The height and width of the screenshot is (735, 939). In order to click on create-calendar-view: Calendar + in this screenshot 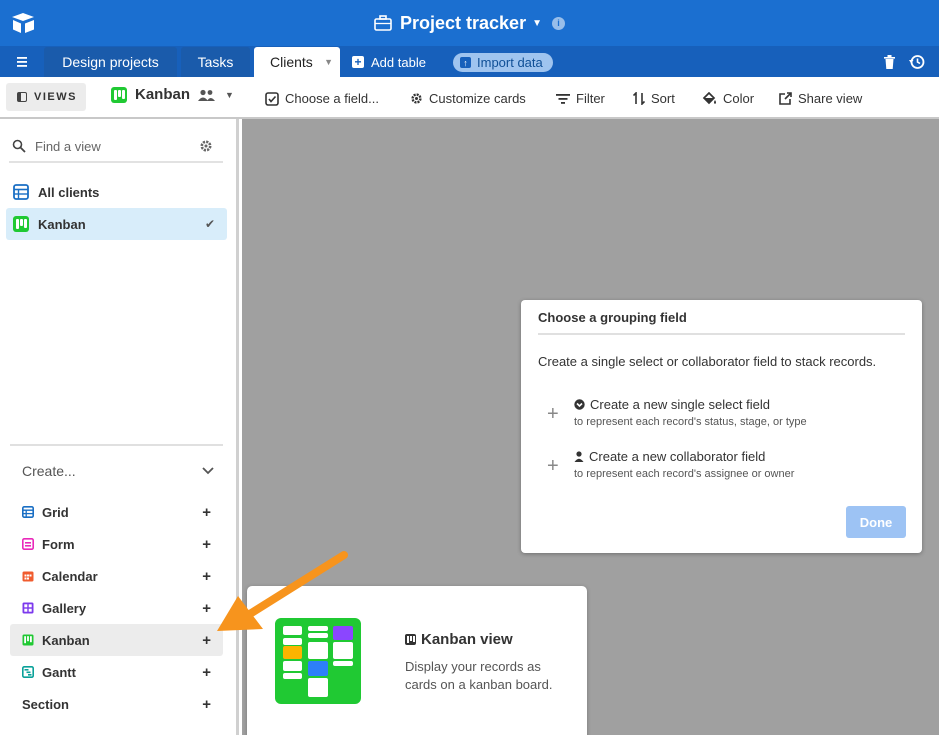, I will do `click(116, 576)`.